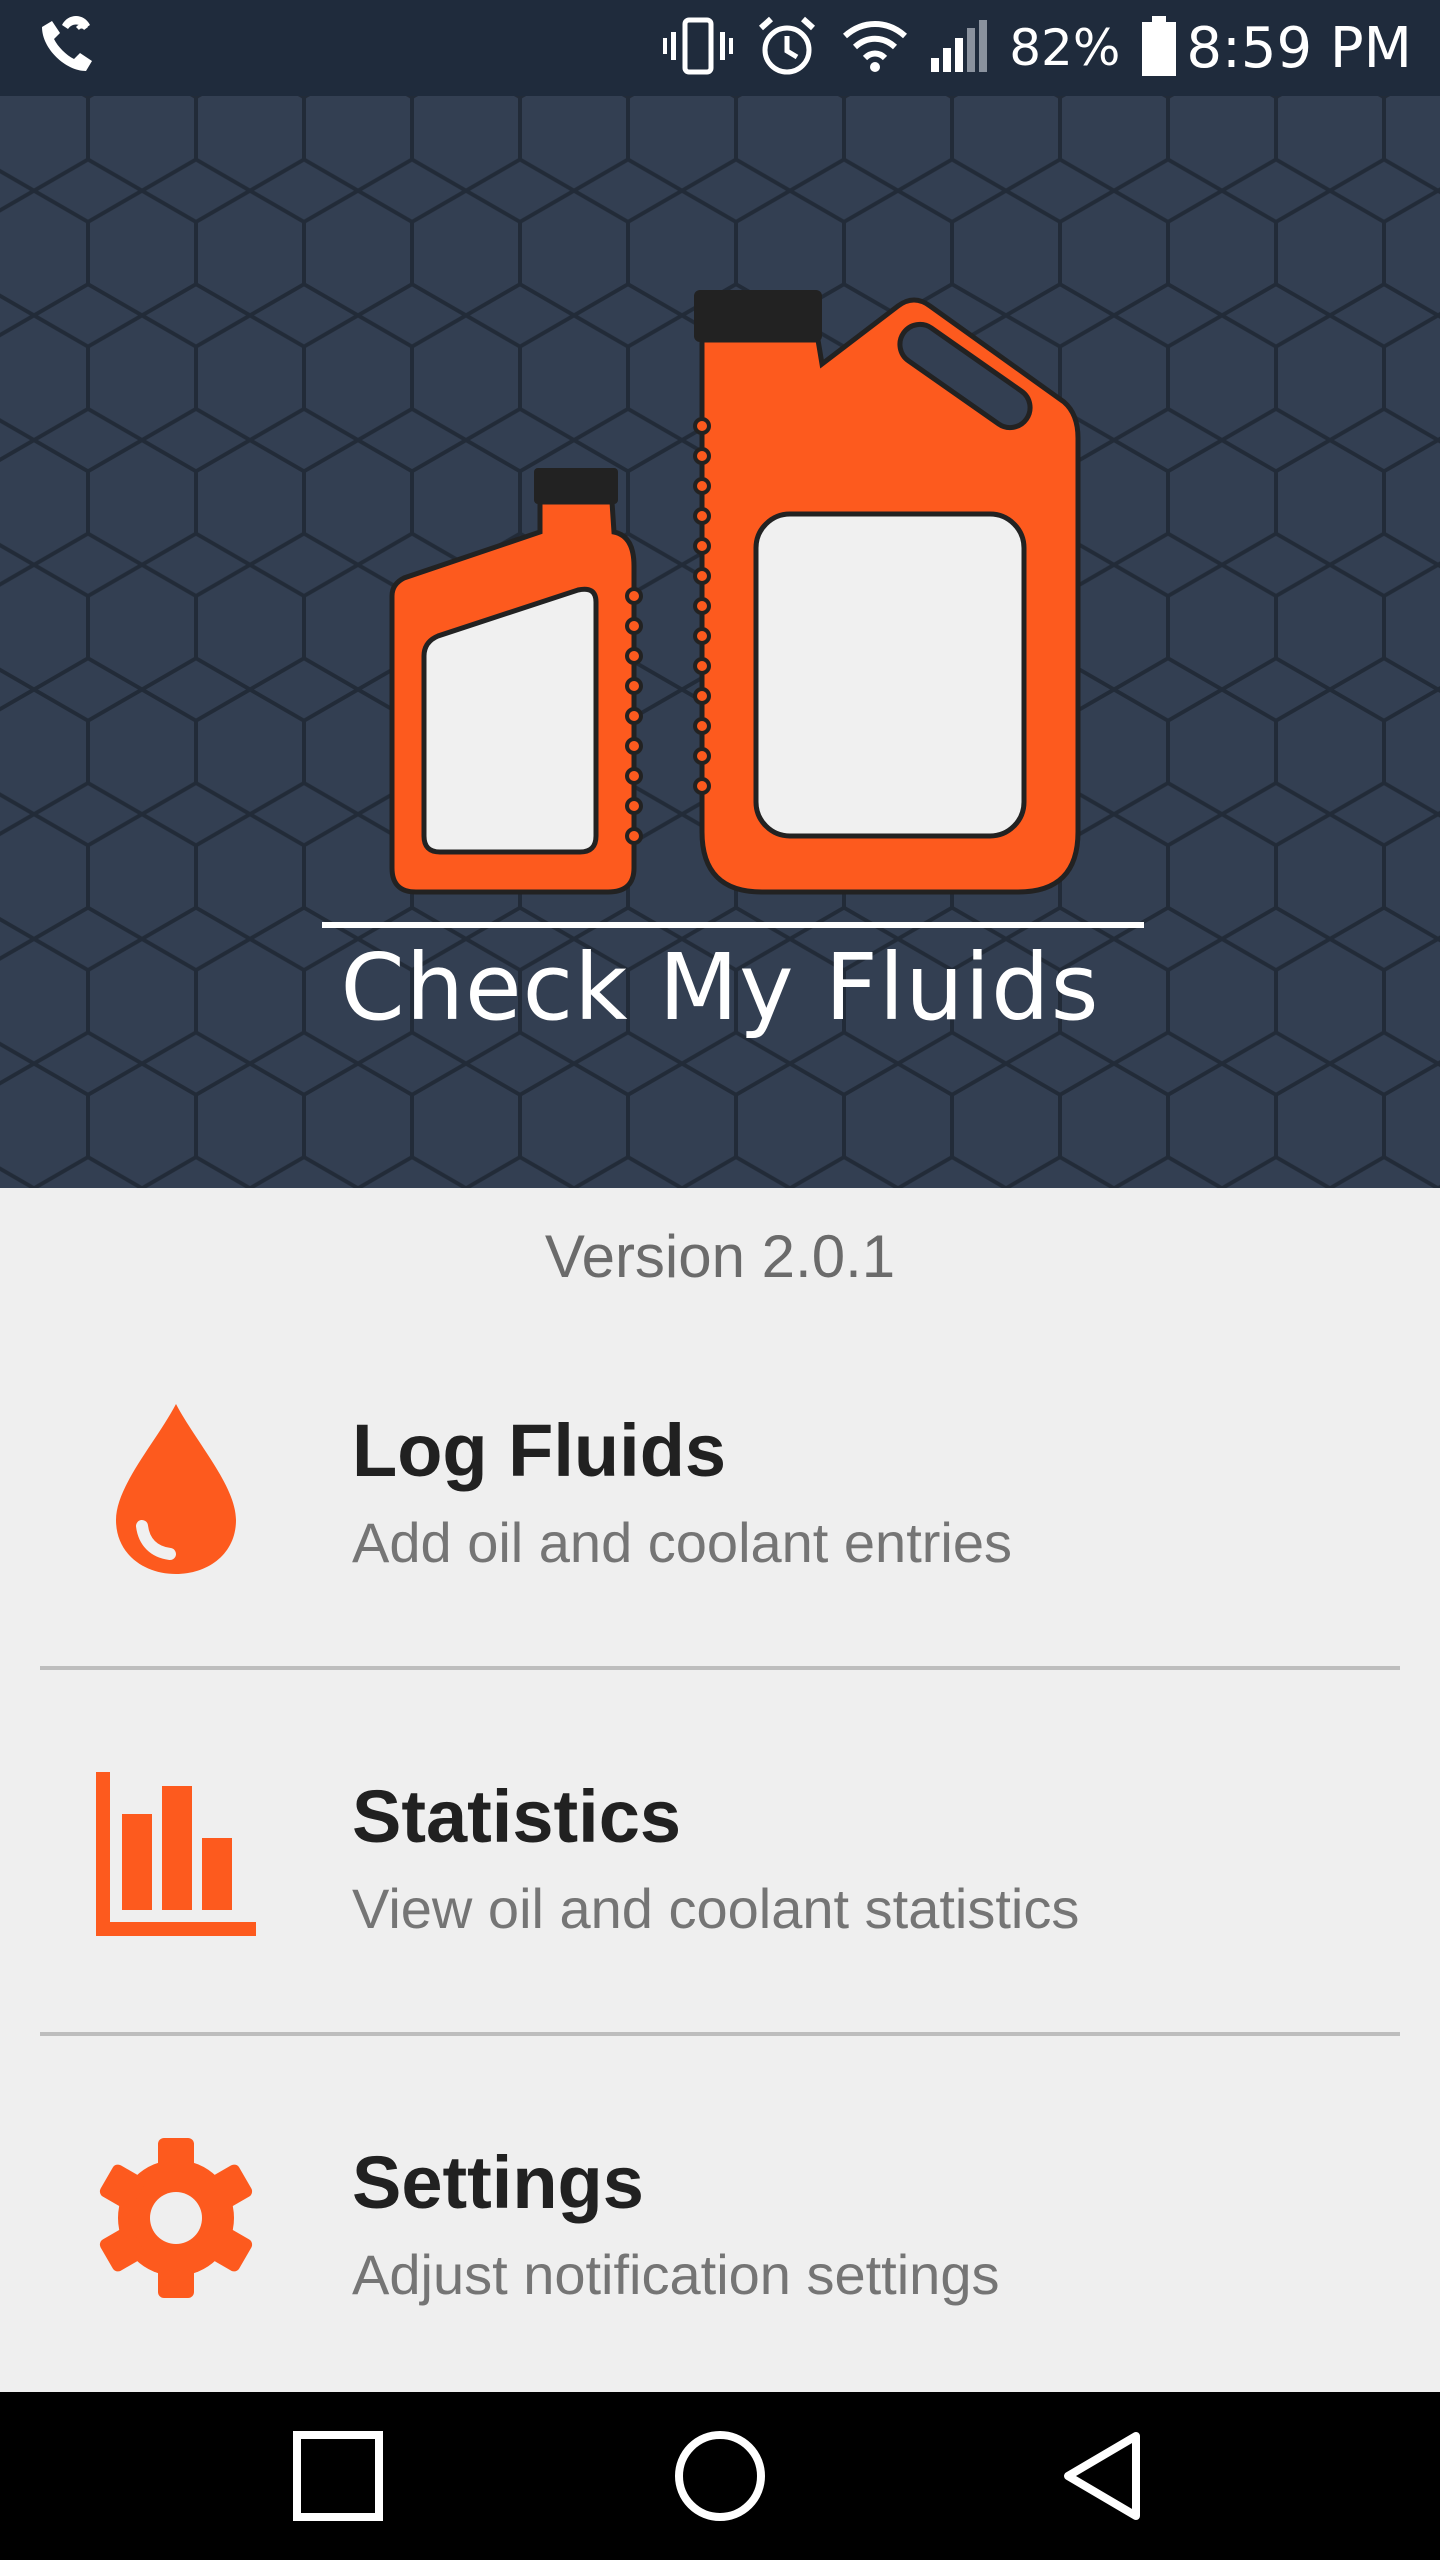 This screenshot has width=1440, height=2560. What do you see at coordinates (890, 675) in the screenshot?
I see `jug-label` at bounding box center [890, 675].